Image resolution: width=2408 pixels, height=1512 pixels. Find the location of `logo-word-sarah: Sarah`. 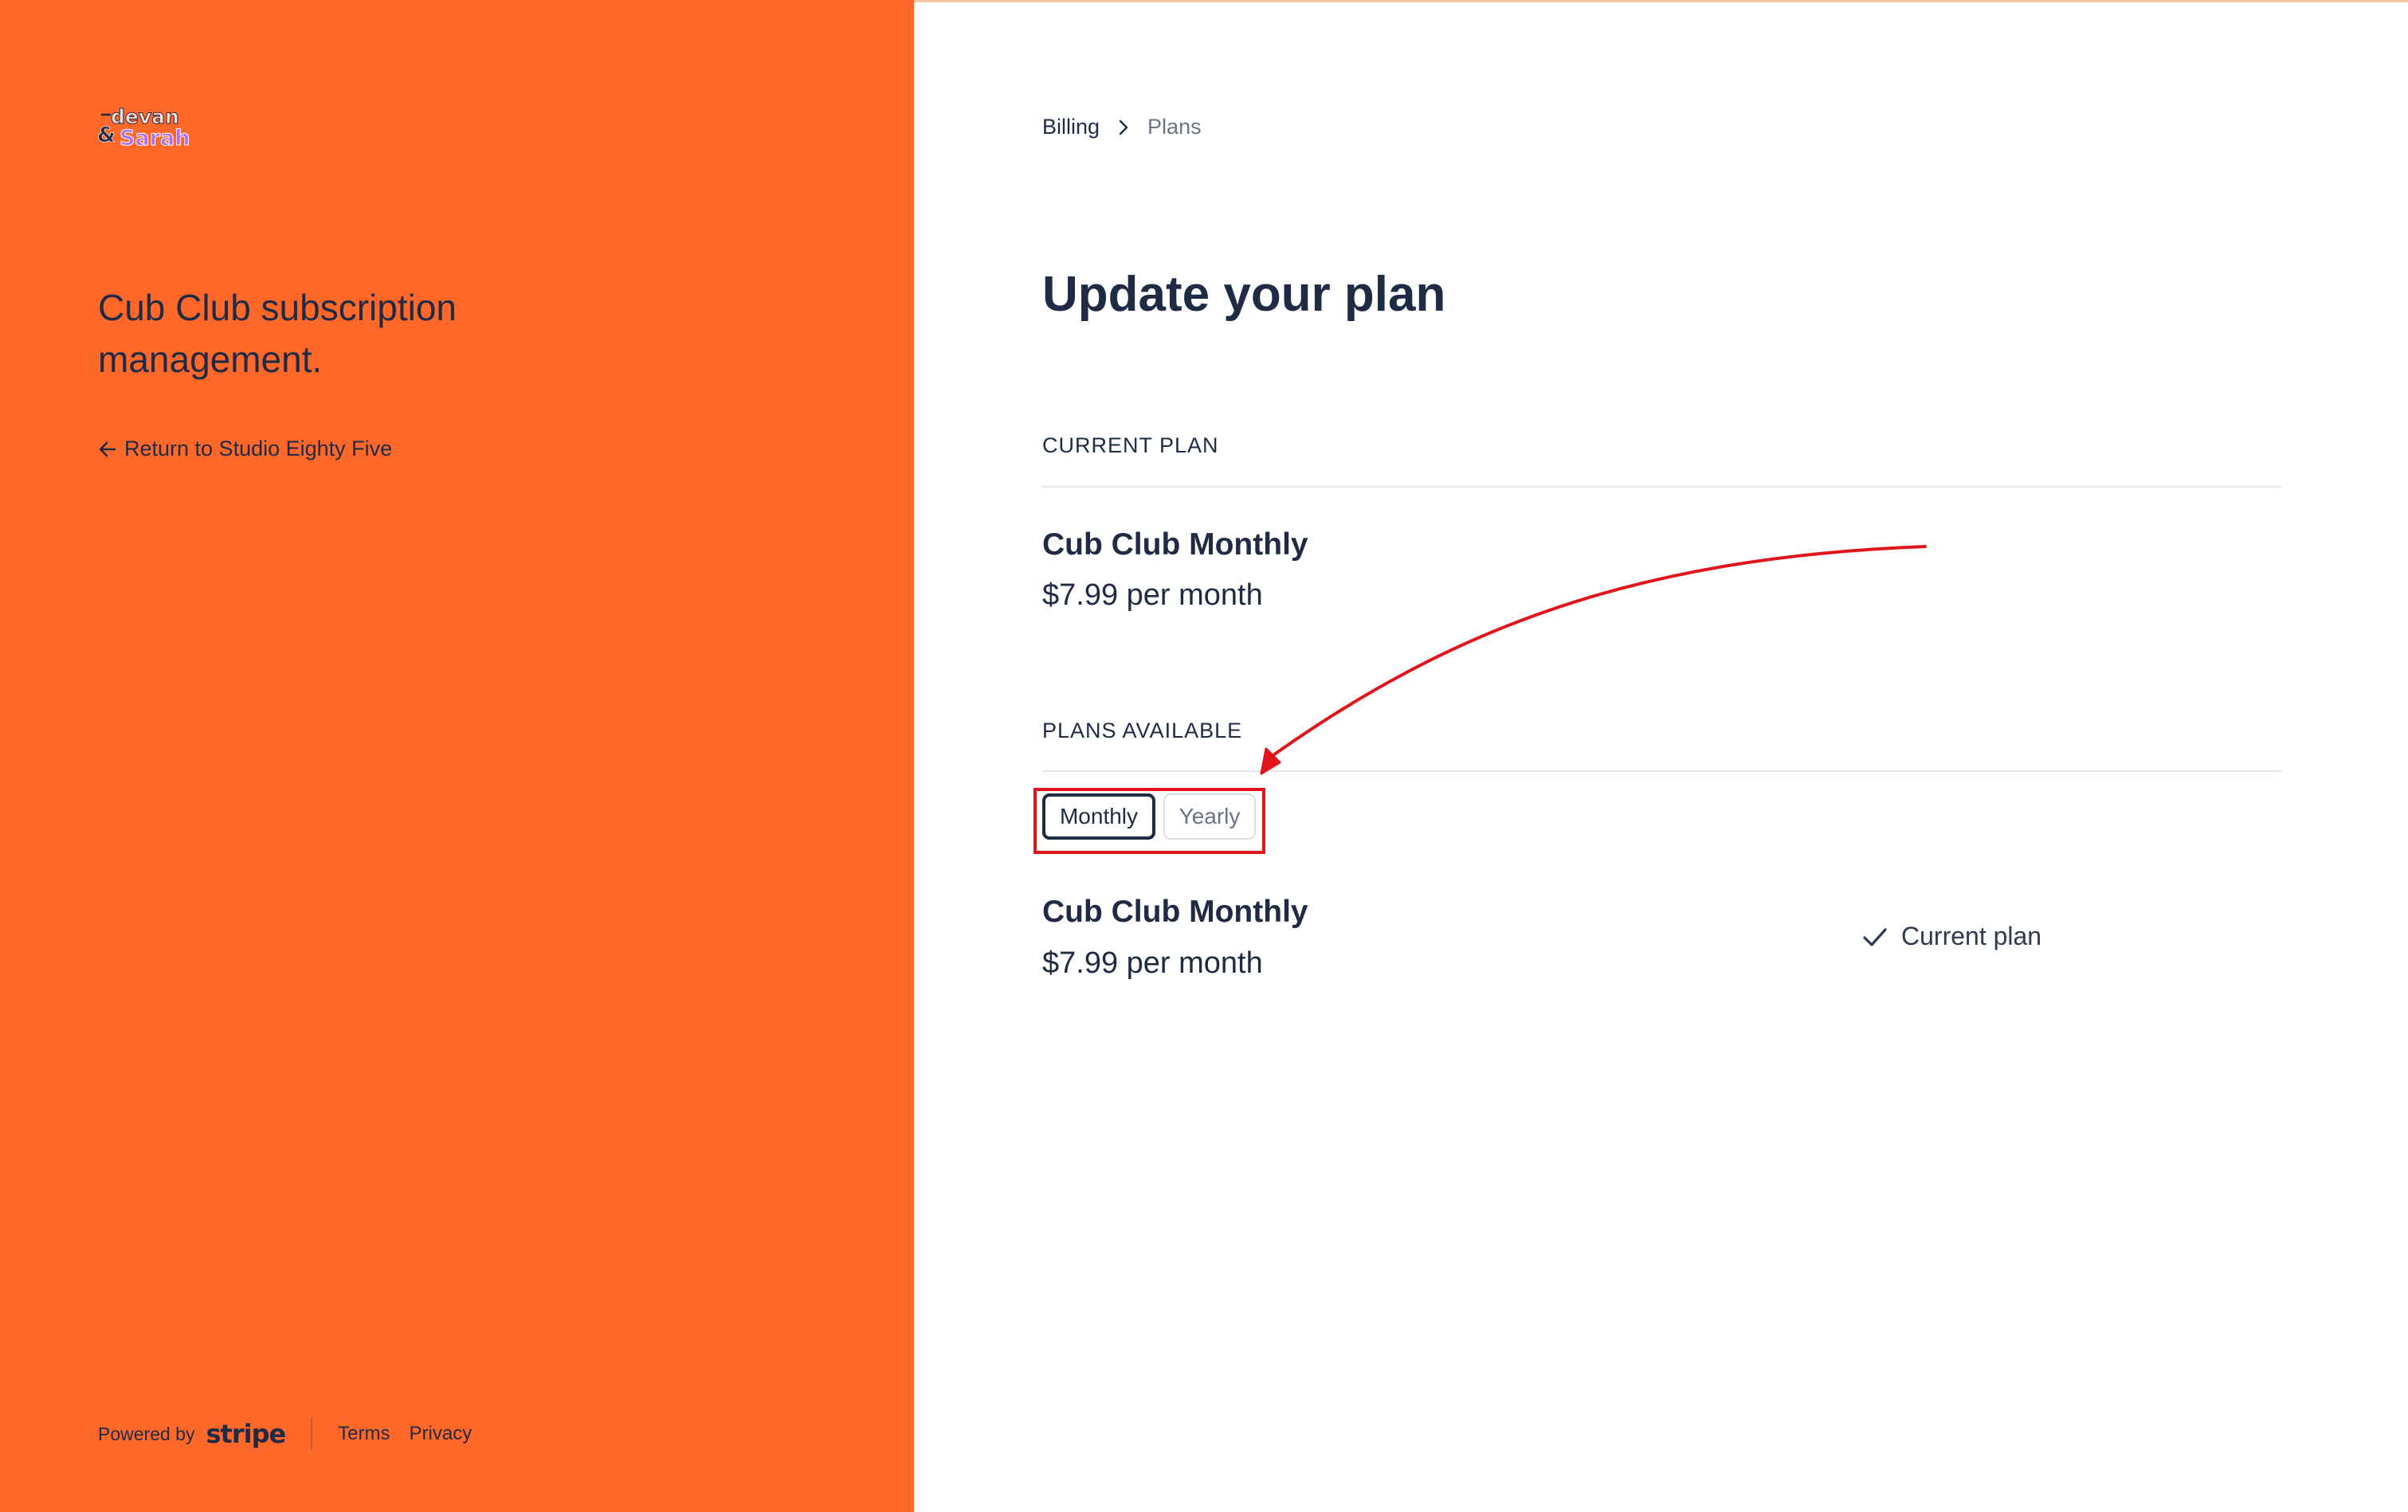

logo-word-sarah: Sarah is located at coordinates (155, 138).